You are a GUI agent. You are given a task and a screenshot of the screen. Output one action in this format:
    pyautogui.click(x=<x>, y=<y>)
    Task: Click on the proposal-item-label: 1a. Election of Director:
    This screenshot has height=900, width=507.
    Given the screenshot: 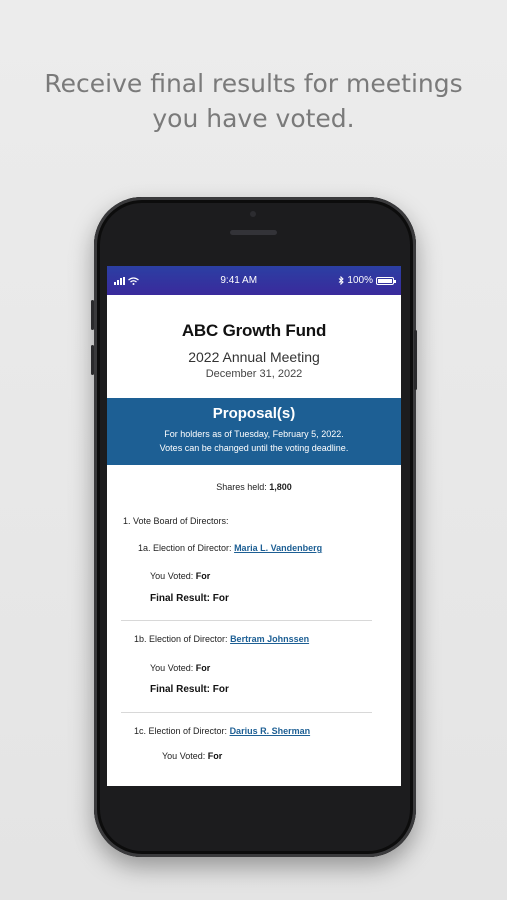 What is the action you would take?
    pyautogui.click(x=185, y=548)
    